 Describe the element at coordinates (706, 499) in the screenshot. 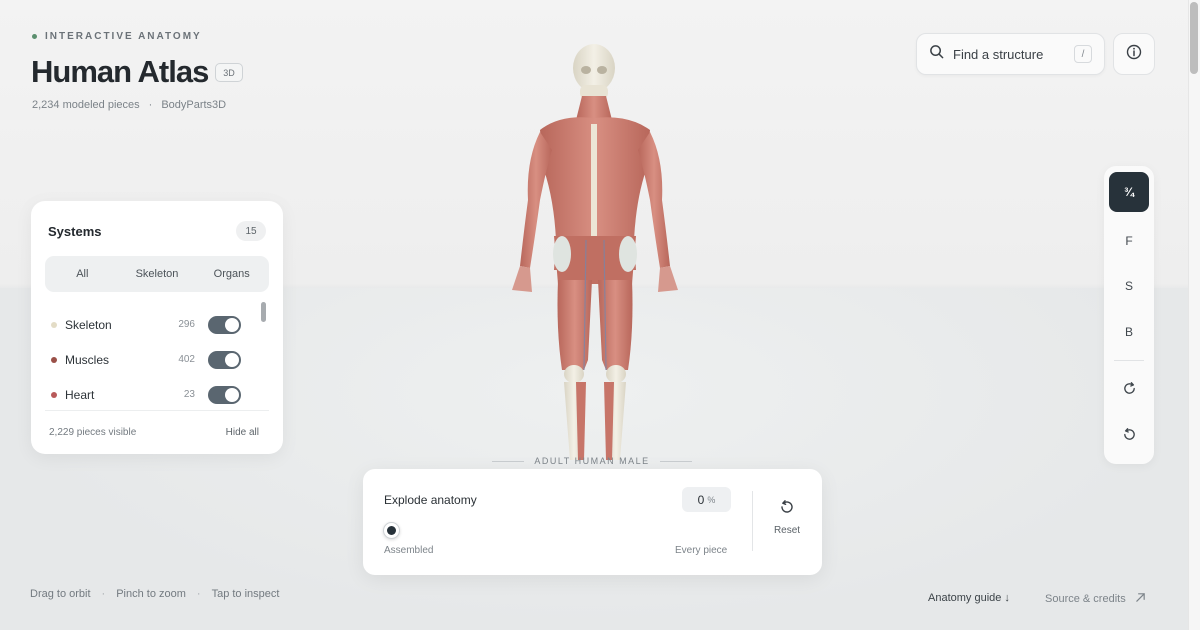

I see `explode-value-field: 0 %` at that location.